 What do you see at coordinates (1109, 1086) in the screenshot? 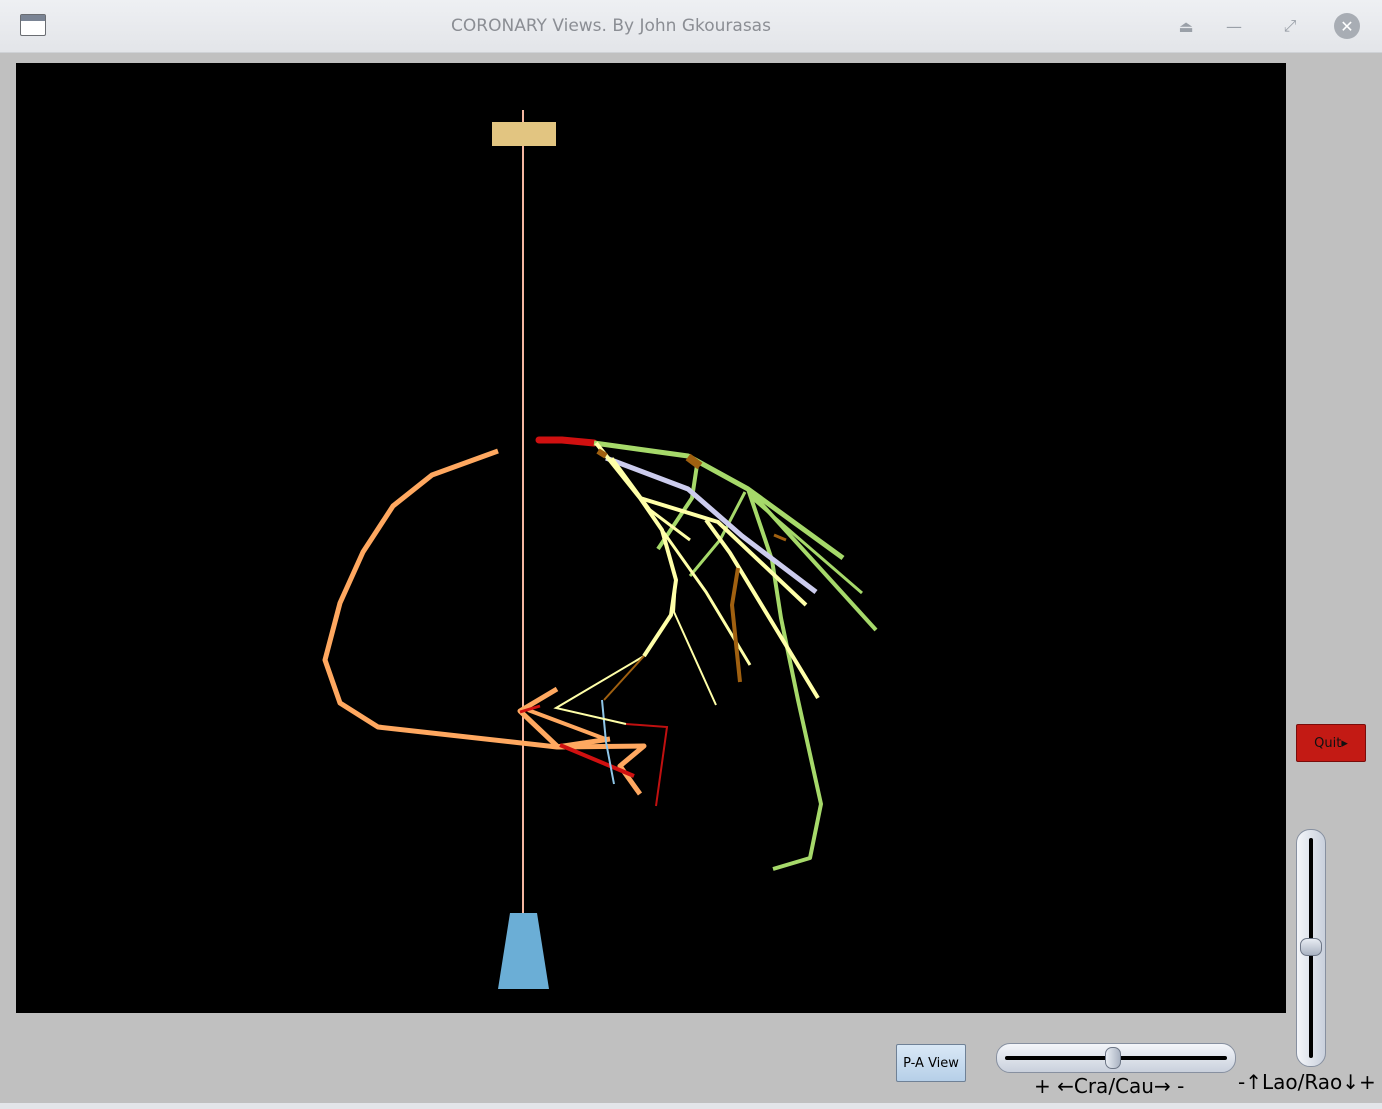
I see `cra-cau-label: + ←Cra/Cau→ -` at bounding box center [1109, 1086].